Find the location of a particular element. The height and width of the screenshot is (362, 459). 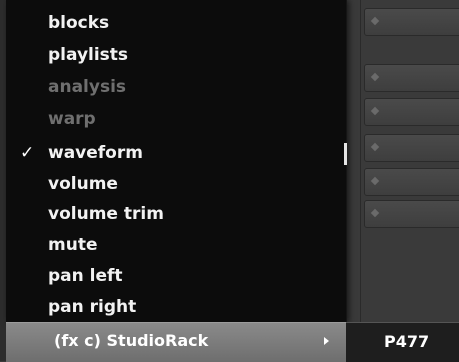

menu-item-label: waveform is located at coordinates (95, 152).